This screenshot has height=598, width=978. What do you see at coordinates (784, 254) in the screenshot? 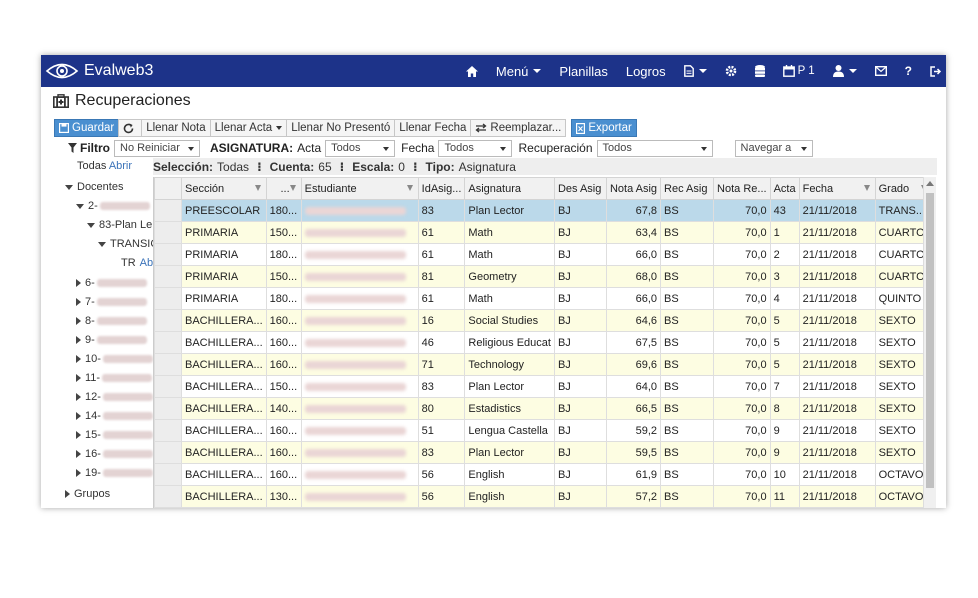
I see `cell-acta: 2` at bounding box center [784, 254].